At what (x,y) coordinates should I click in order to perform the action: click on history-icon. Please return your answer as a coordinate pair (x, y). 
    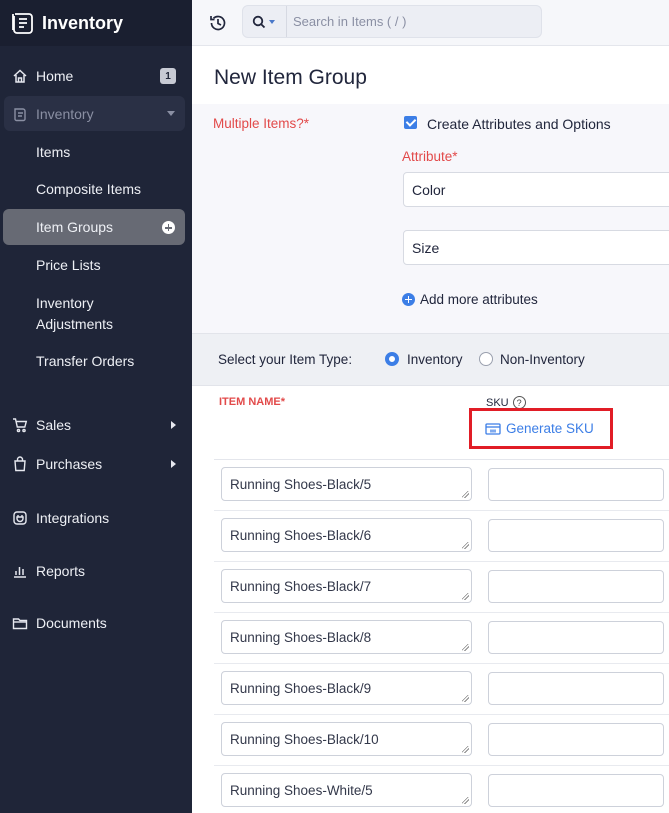
    Looking at the image, I should click on (218, 23).